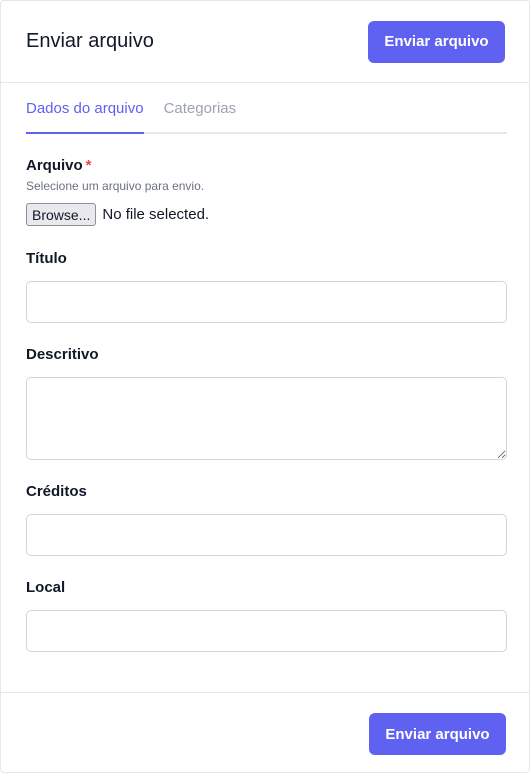  What do you see at coordinates (90, 41) in the screenshot?
I see `modal-title: Enviar arquivo` at bounding box center [90, 41].